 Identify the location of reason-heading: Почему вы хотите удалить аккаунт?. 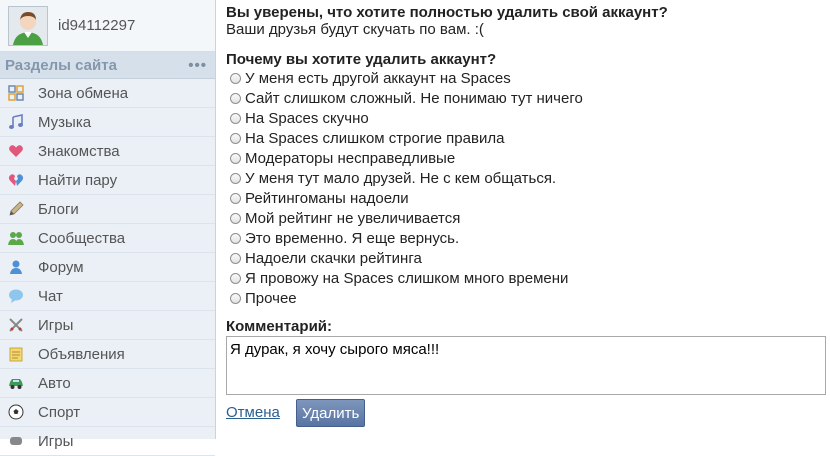
(361, 59).